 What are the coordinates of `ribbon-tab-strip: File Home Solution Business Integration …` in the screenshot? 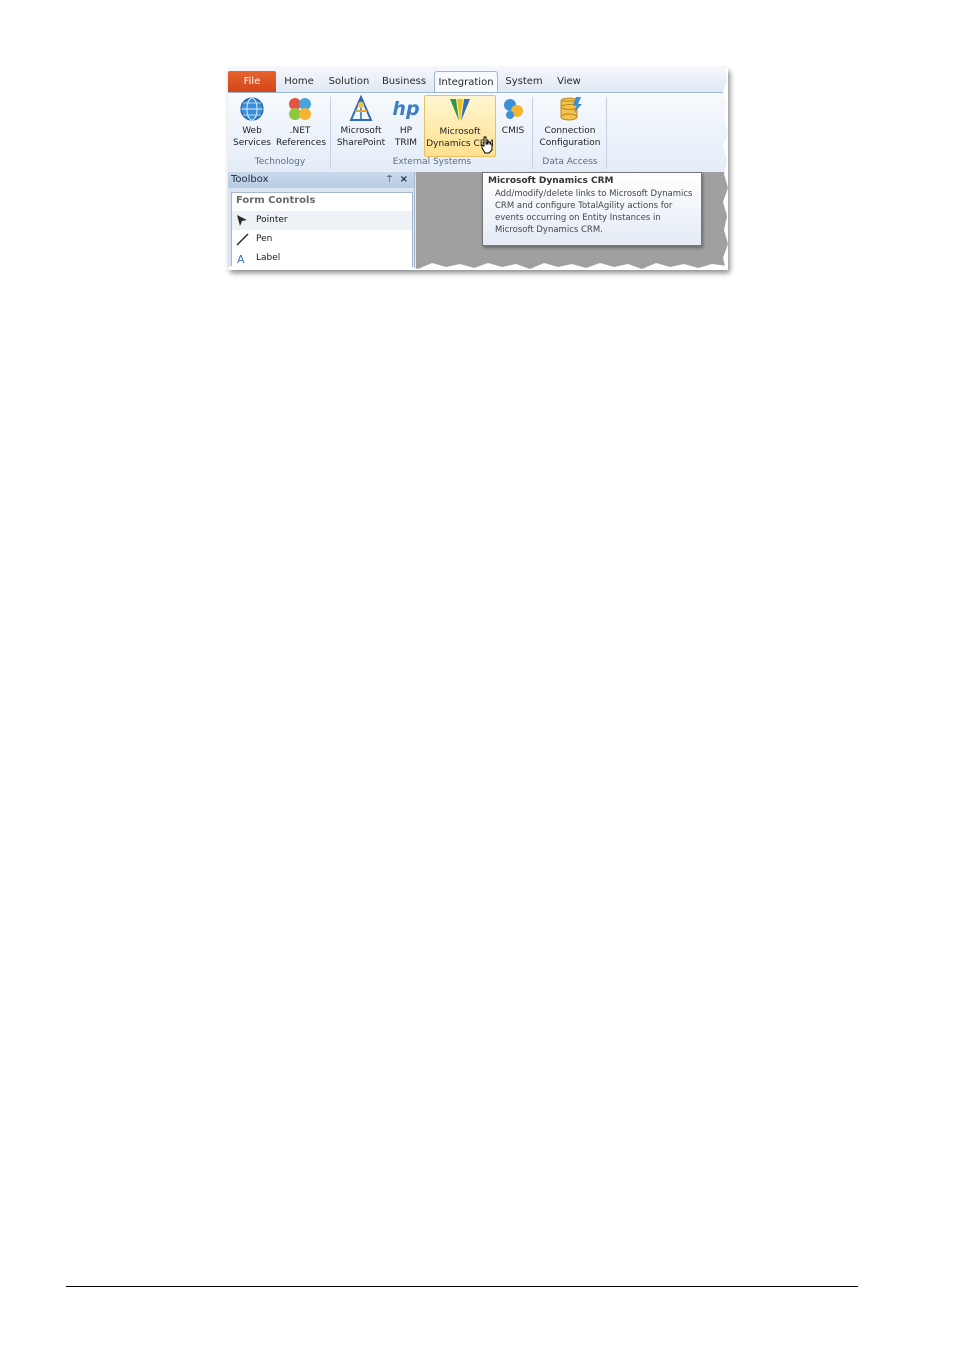 It's located at (478, 80).